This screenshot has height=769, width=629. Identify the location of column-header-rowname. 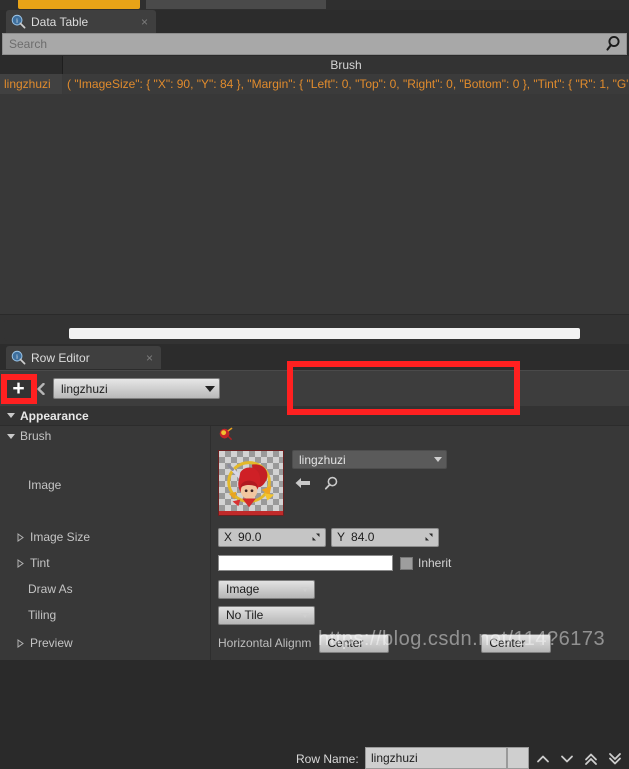
(31, 65).